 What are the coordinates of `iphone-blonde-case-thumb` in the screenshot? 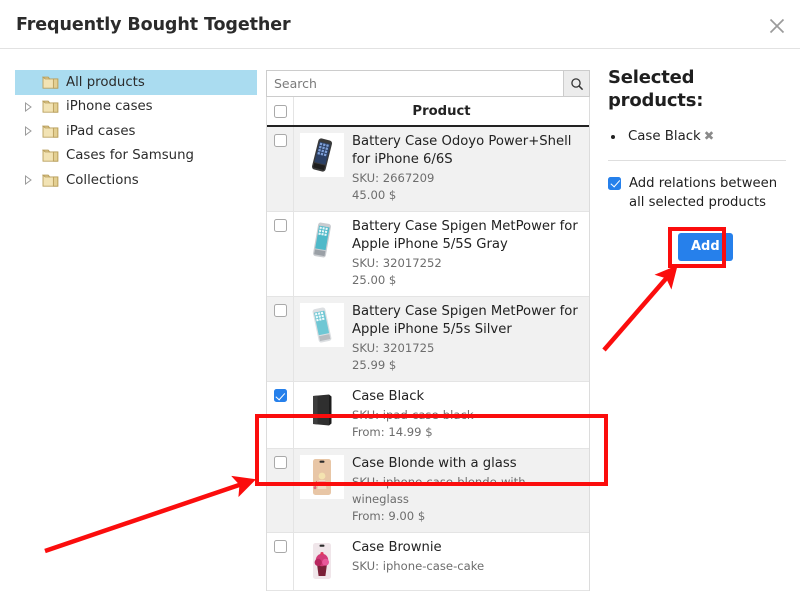 It's located at (322, 477).